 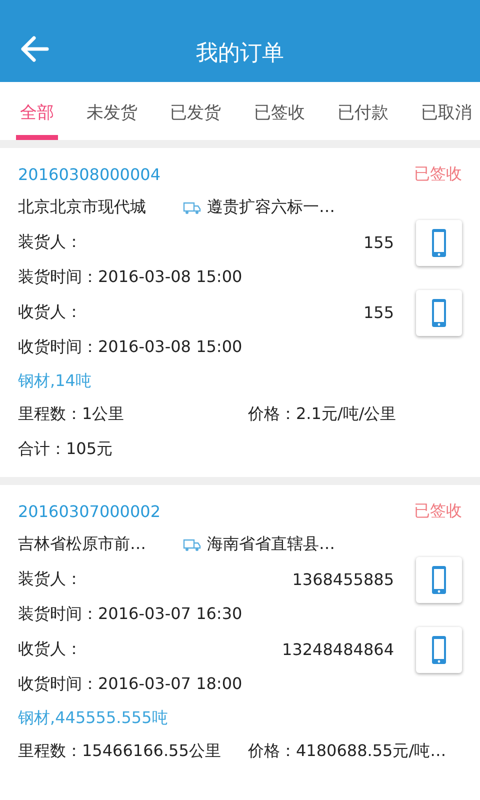 What do you see at coordinates (55, 381) in the screenshot?
I see `cargo-info: 钢材,14吨` at bounding box center [55, 381].